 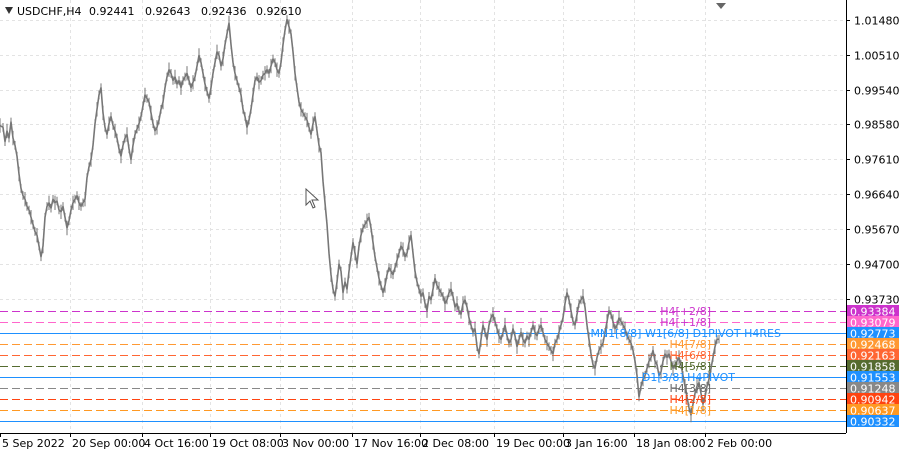 What do you see at coordinates (877, 265) in the screenshot?
I see `price-tick-label: 0.94700` at bounding box center [877, 265].